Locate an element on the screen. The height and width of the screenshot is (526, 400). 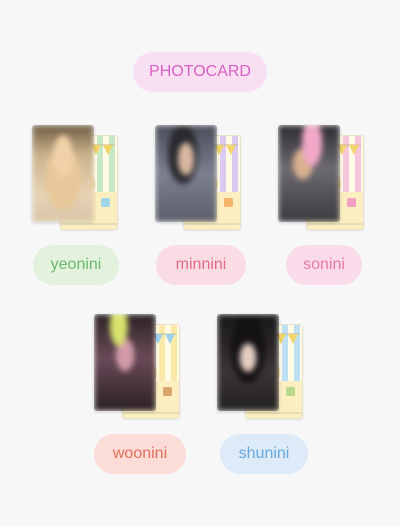
member-name: sonini is located at coordinates (324, 264).